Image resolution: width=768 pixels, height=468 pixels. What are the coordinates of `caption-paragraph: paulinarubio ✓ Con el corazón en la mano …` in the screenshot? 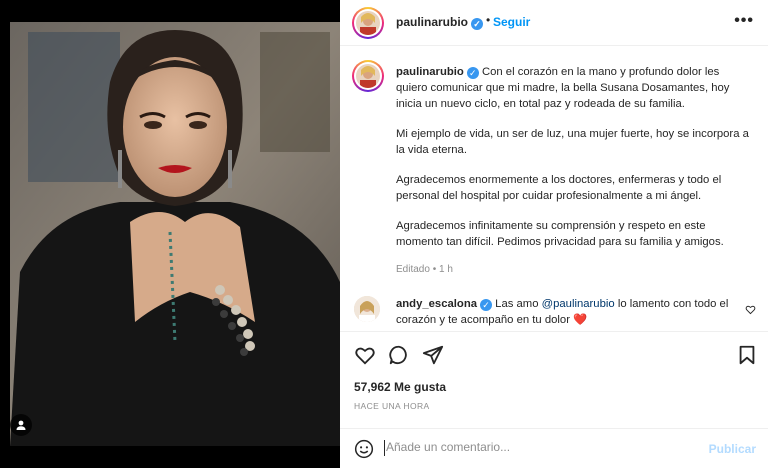 It's located at (573, 88).